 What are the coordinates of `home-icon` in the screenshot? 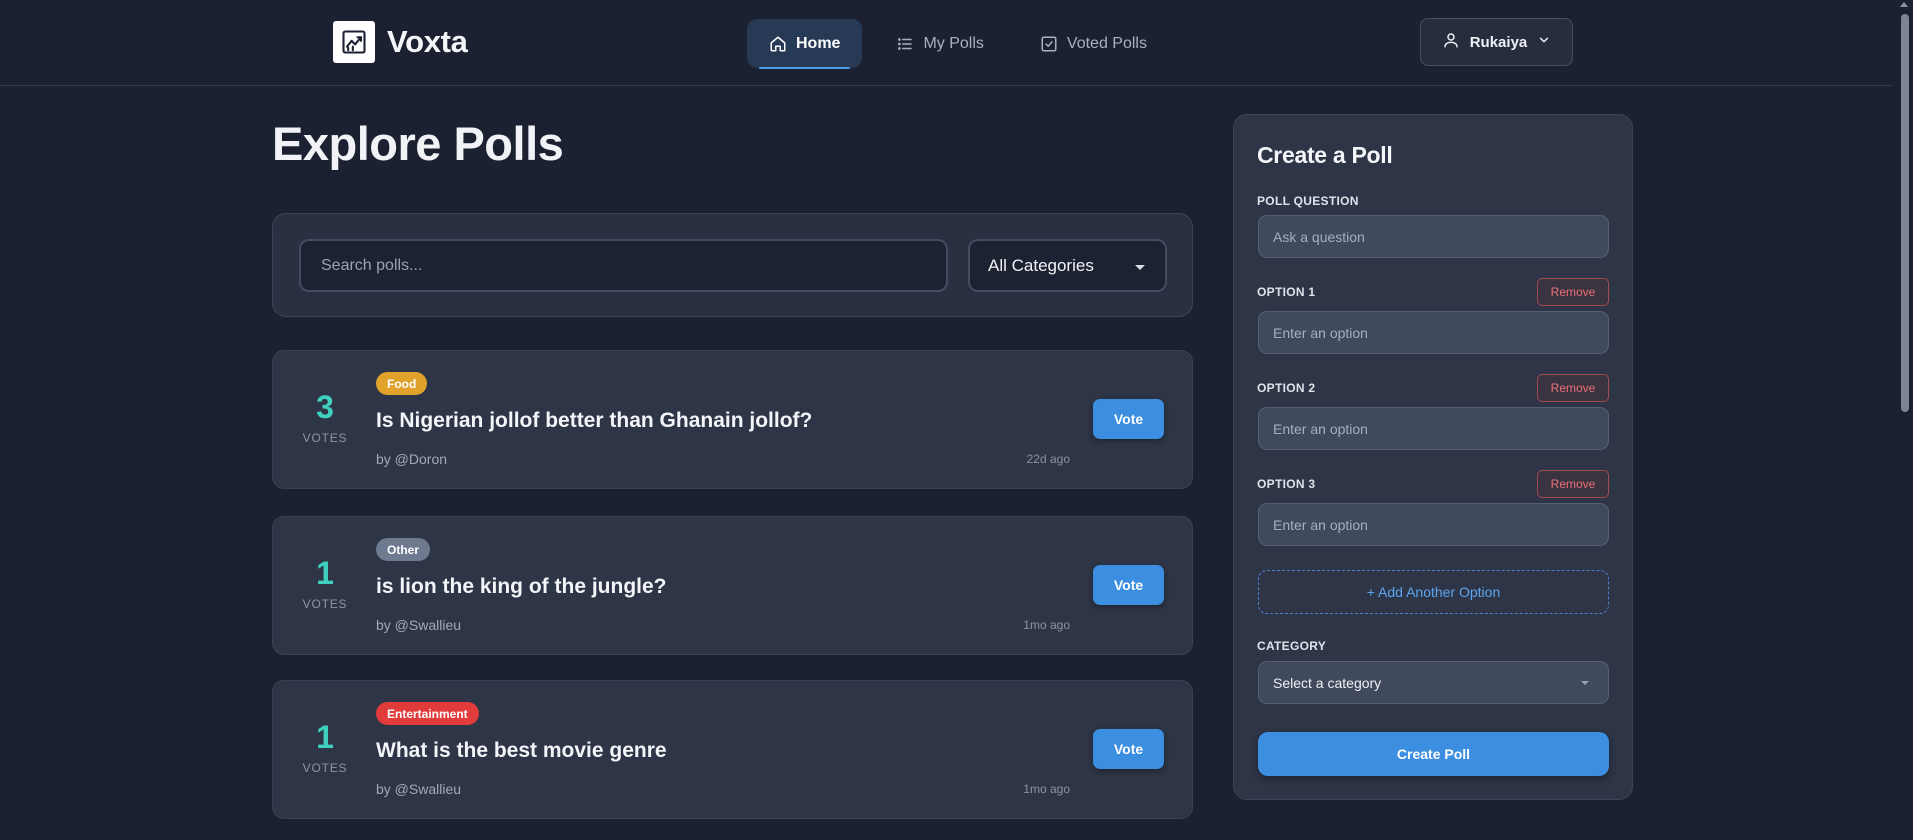 It's located at (778, 44).